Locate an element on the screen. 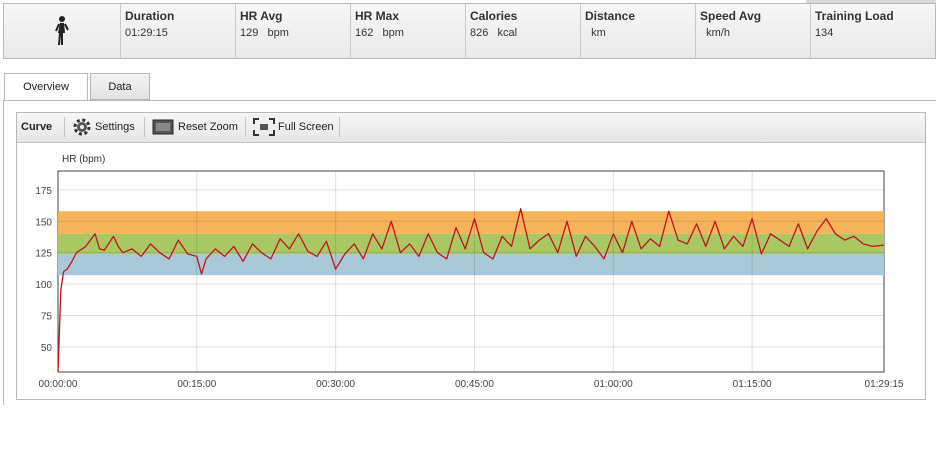 Image resolution: width=941 pixels, height=460 pixels. walking-person-icon is located at coordinates (62, 30).